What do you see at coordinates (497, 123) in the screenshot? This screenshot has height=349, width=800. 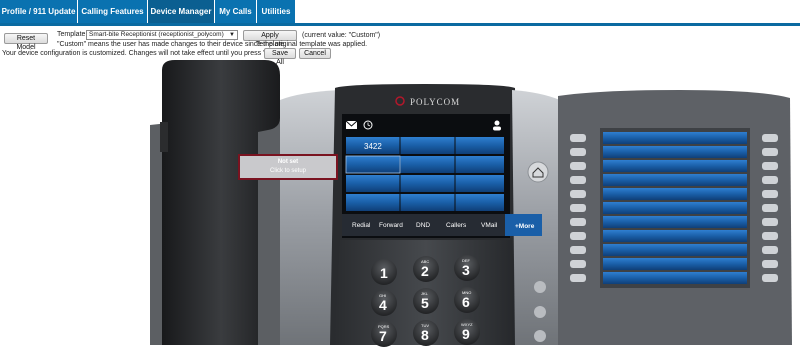 I see `user-icon` at bounding box center [497, 123].